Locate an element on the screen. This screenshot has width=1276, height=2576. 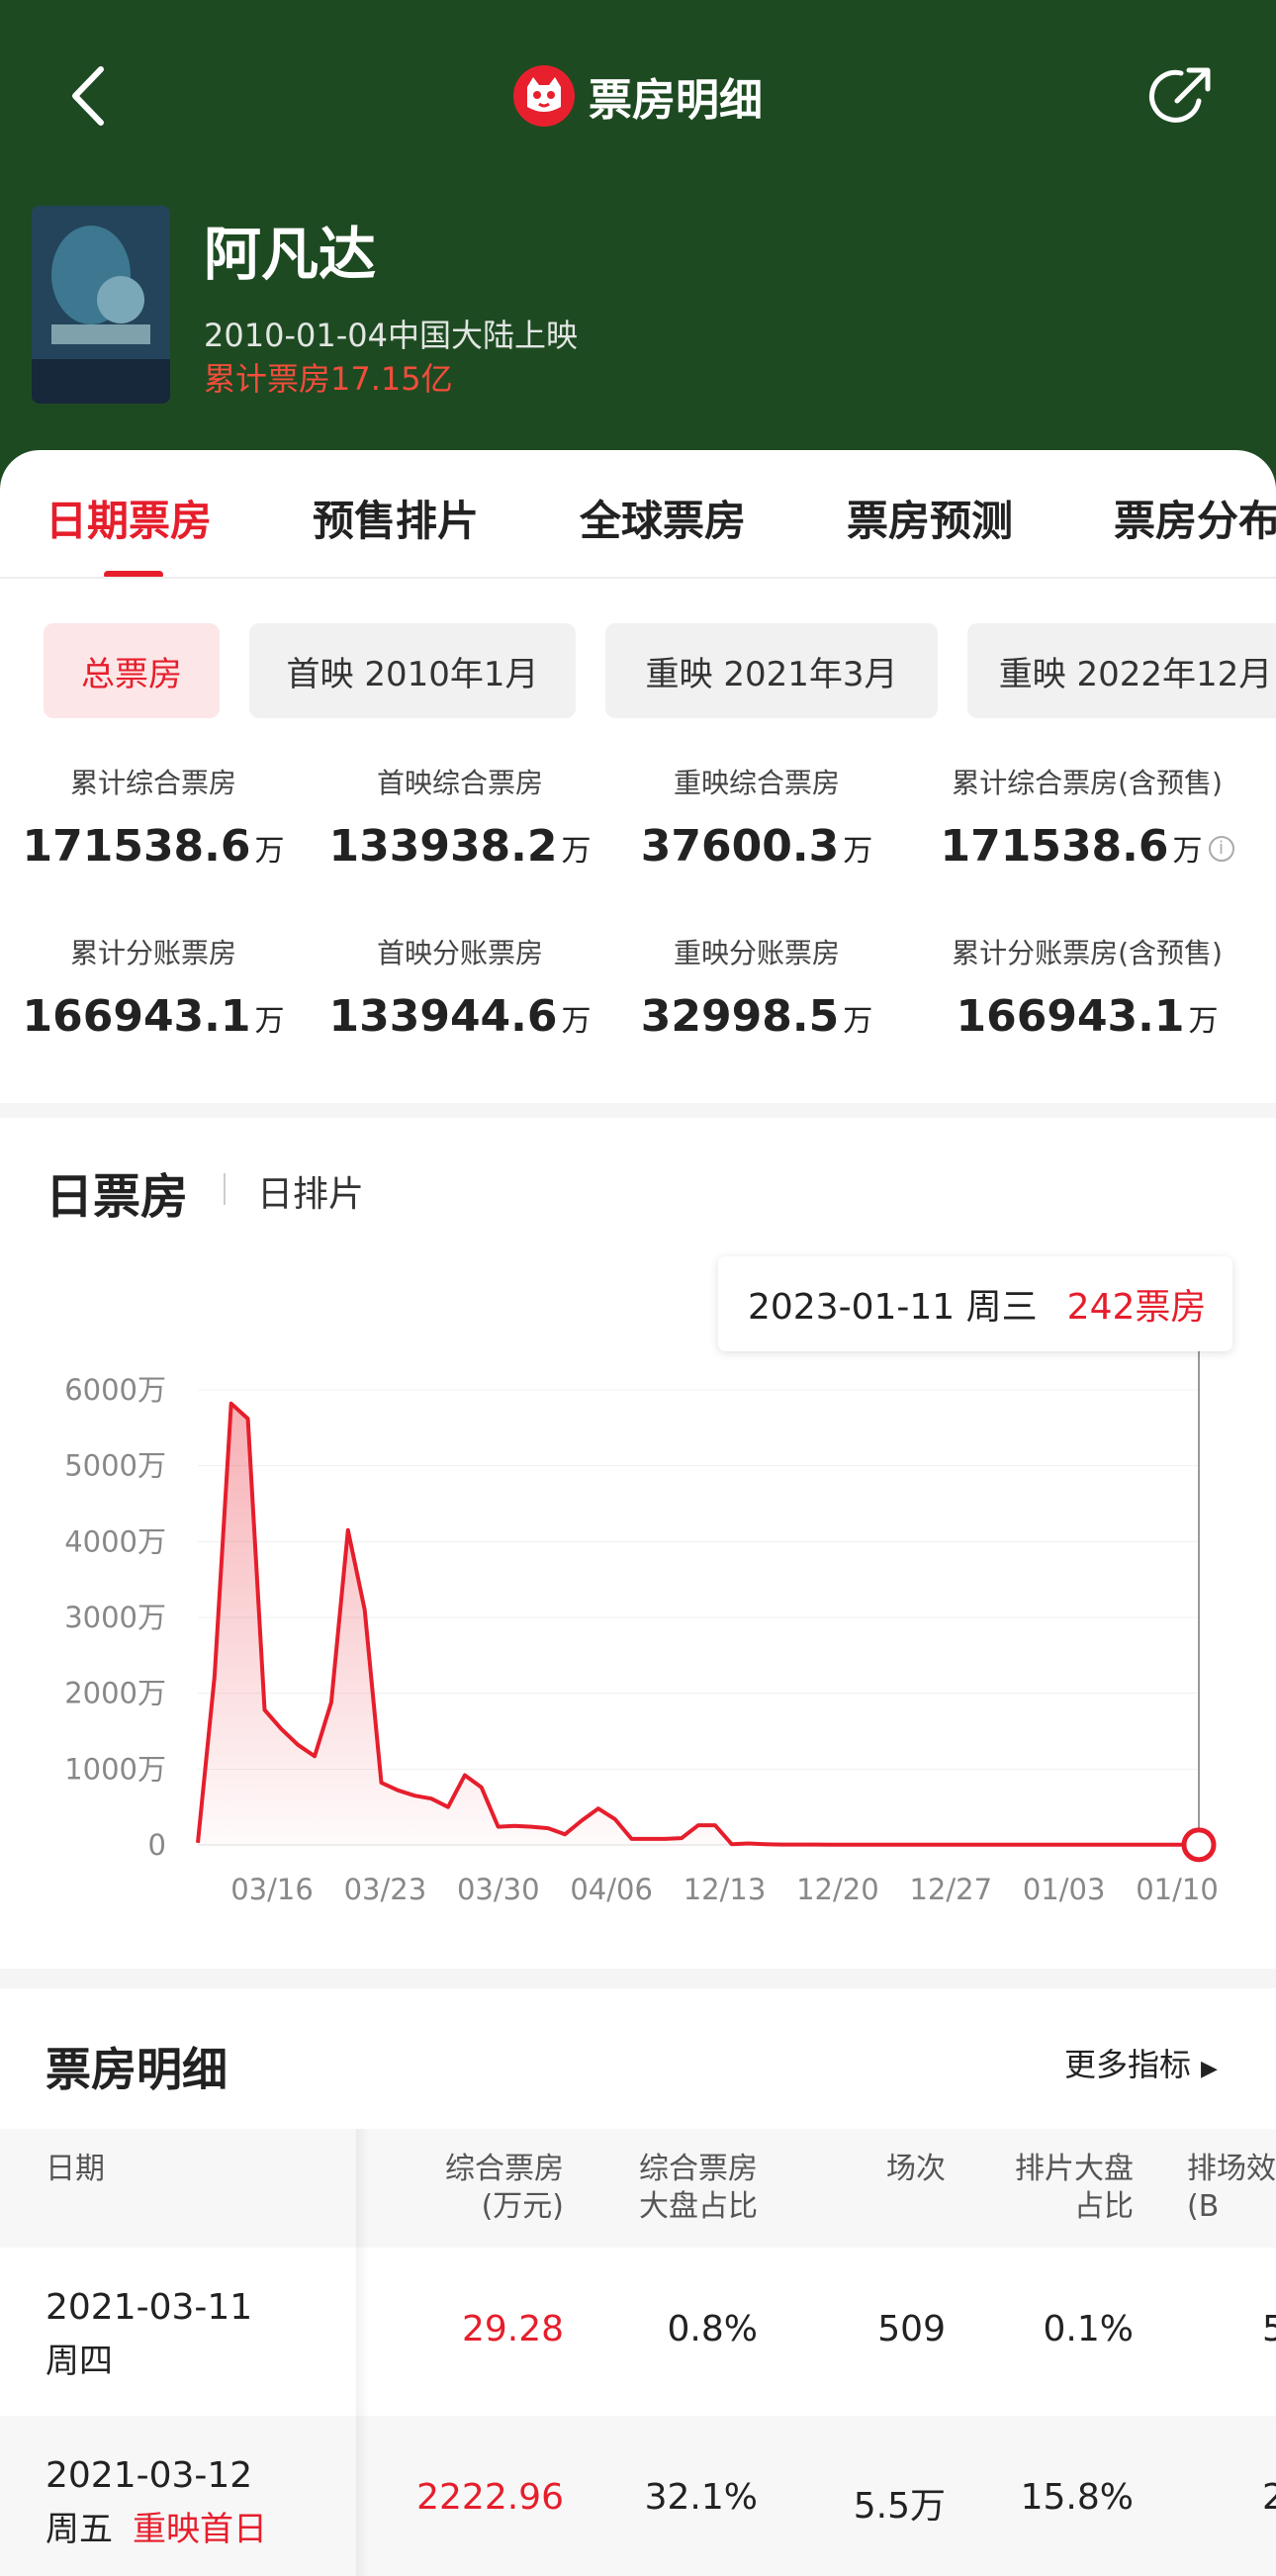
th-show-ratio: 排片大盘 占比 is located at coordinates (1061, 2188).